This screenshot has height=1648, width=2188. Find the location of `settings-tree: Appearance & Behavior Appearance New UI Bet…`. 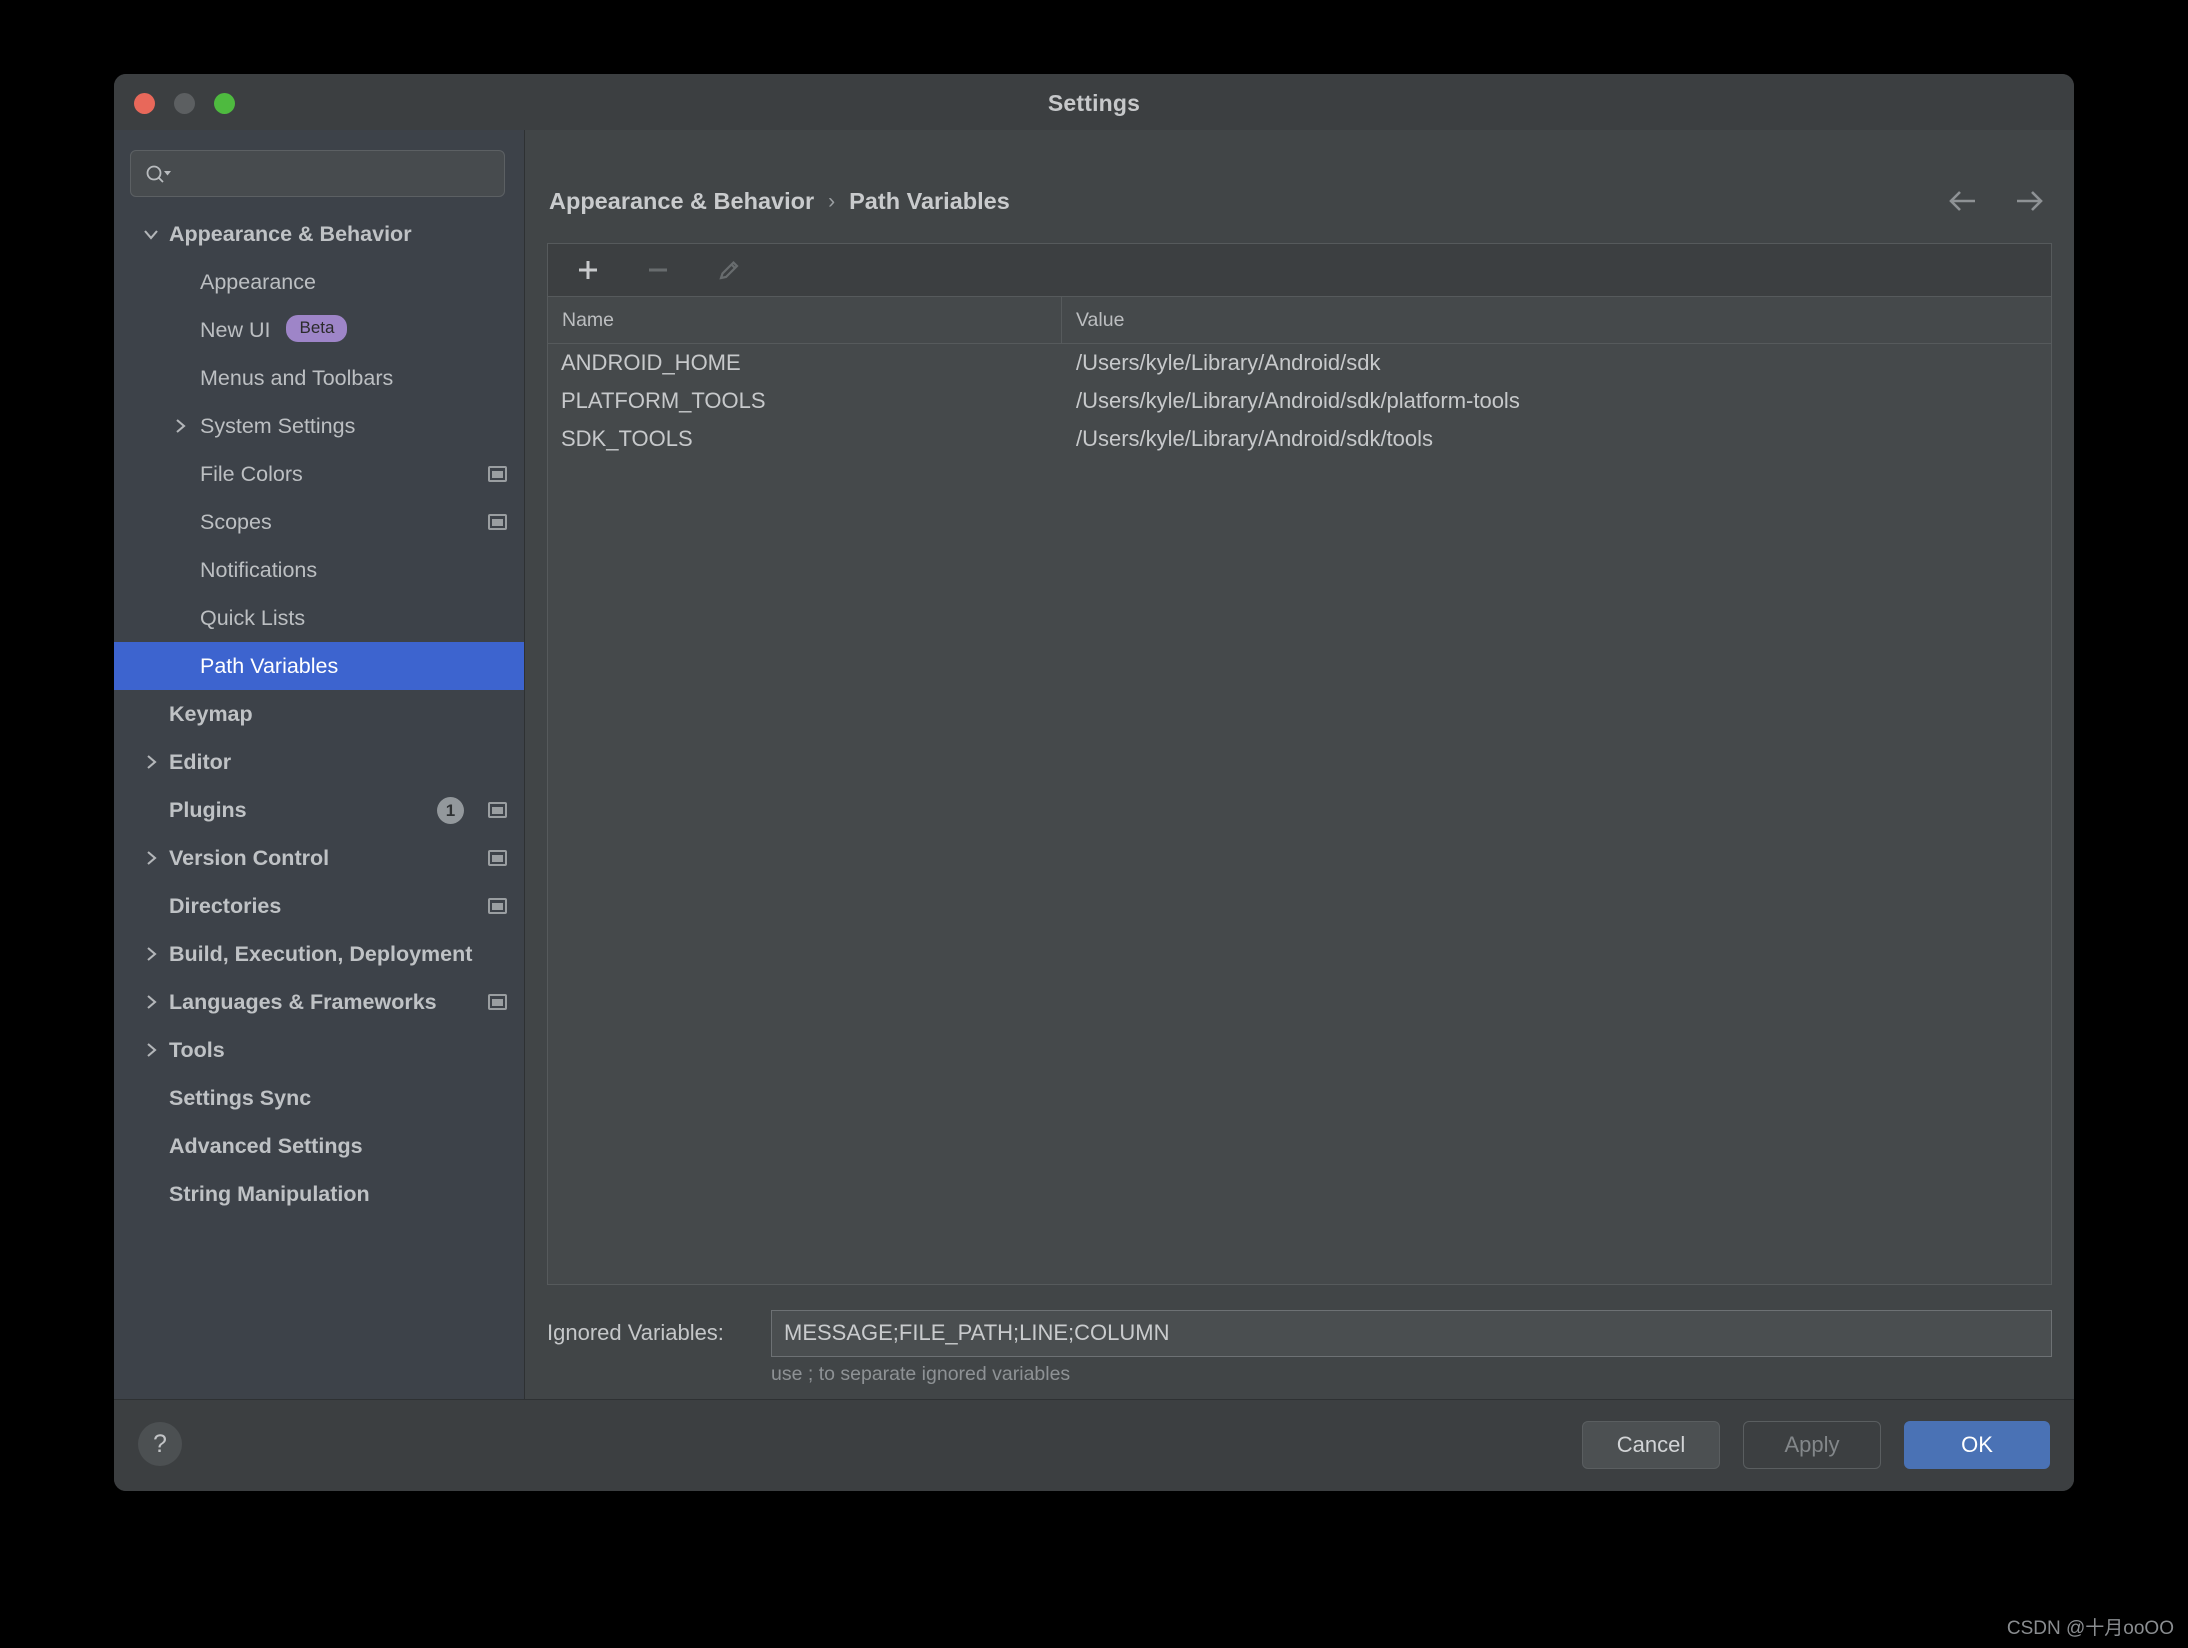

settings-tree: Appearance & Behavior Appearance New UI Bet… is located at coordinates (319, 714).